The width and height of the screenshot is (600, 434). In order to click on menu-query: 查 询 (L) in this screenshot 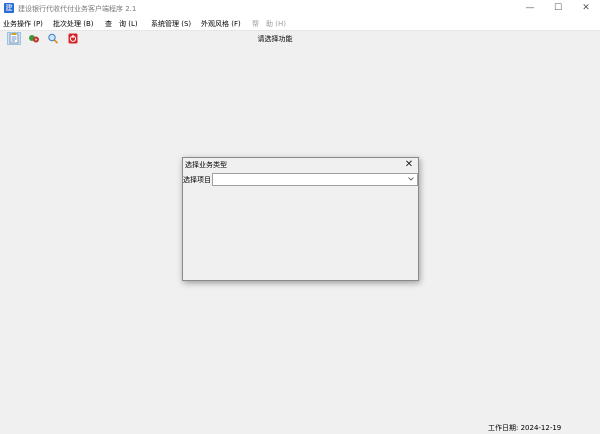, I will do `click(121, 24)`.